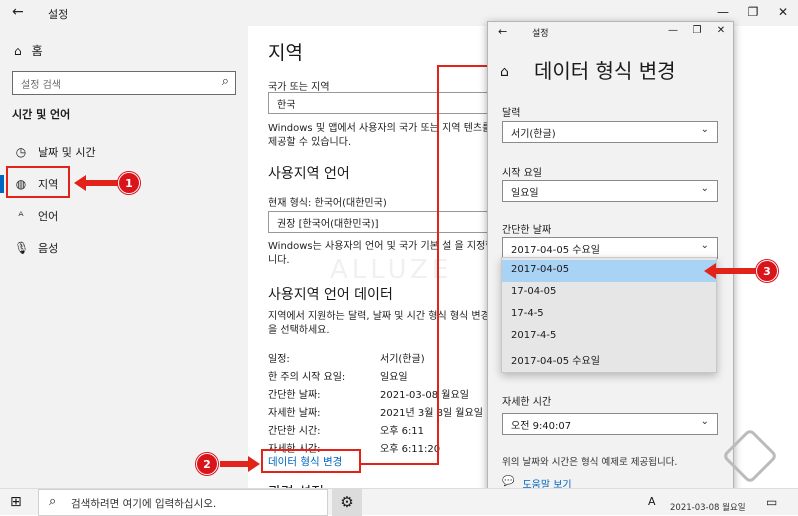  Describe the element at coordinates (309, 174) in the screenshot. I see `locale-heading: 사용지역 언어` at that location.